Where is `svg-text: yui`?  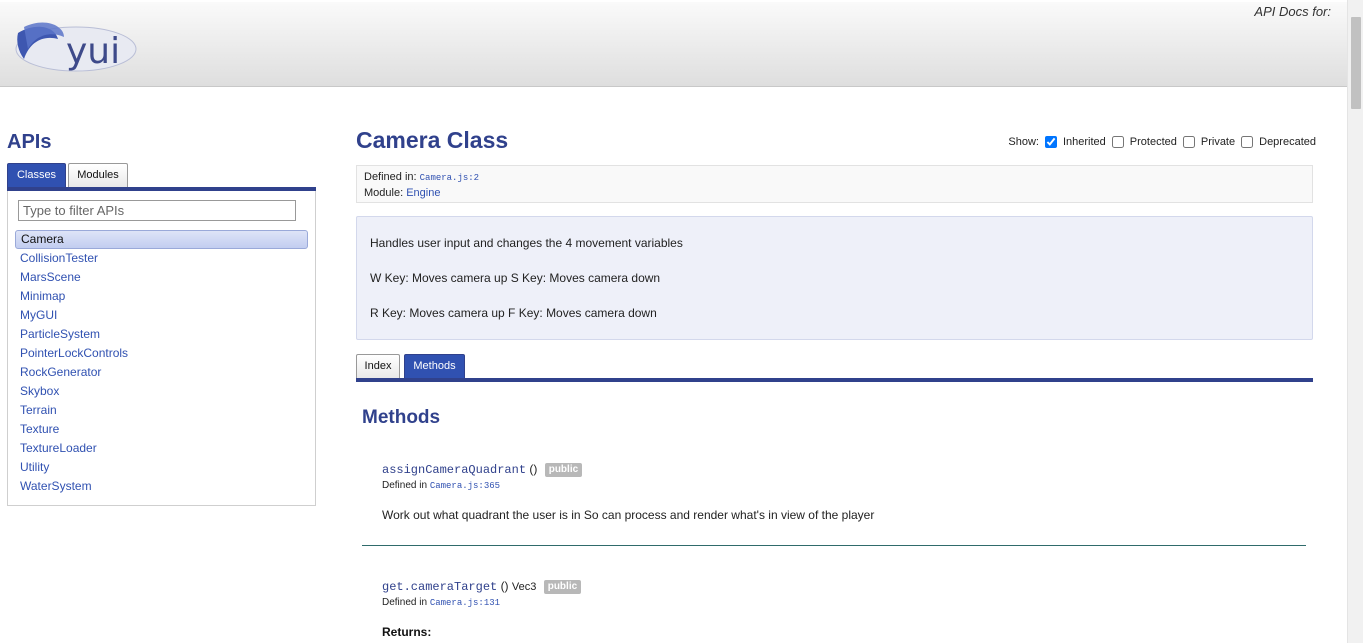 svg-text: yui is located at coordinates (93, 51).